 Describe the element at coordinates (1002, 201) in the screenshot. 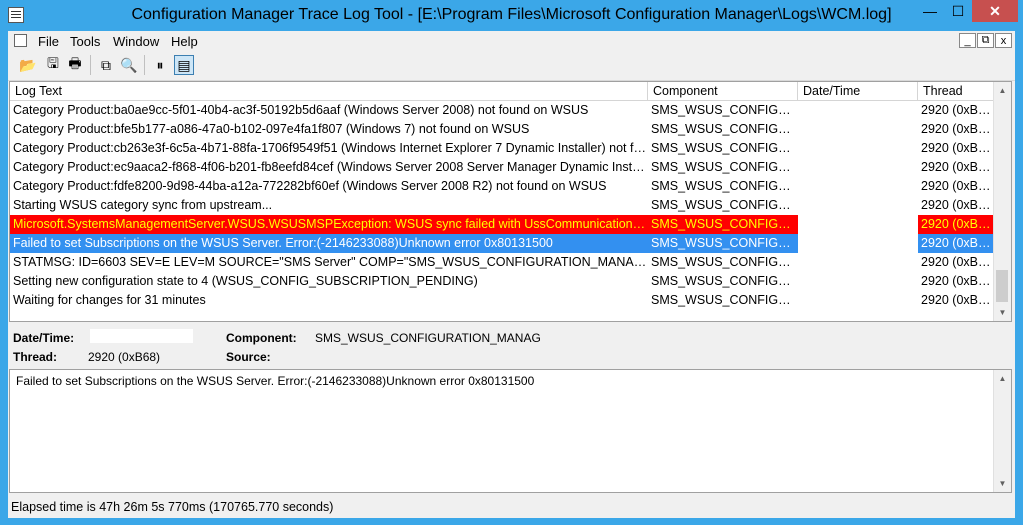

I see `vertical-scrollbar: ▲ ▼` at that location.